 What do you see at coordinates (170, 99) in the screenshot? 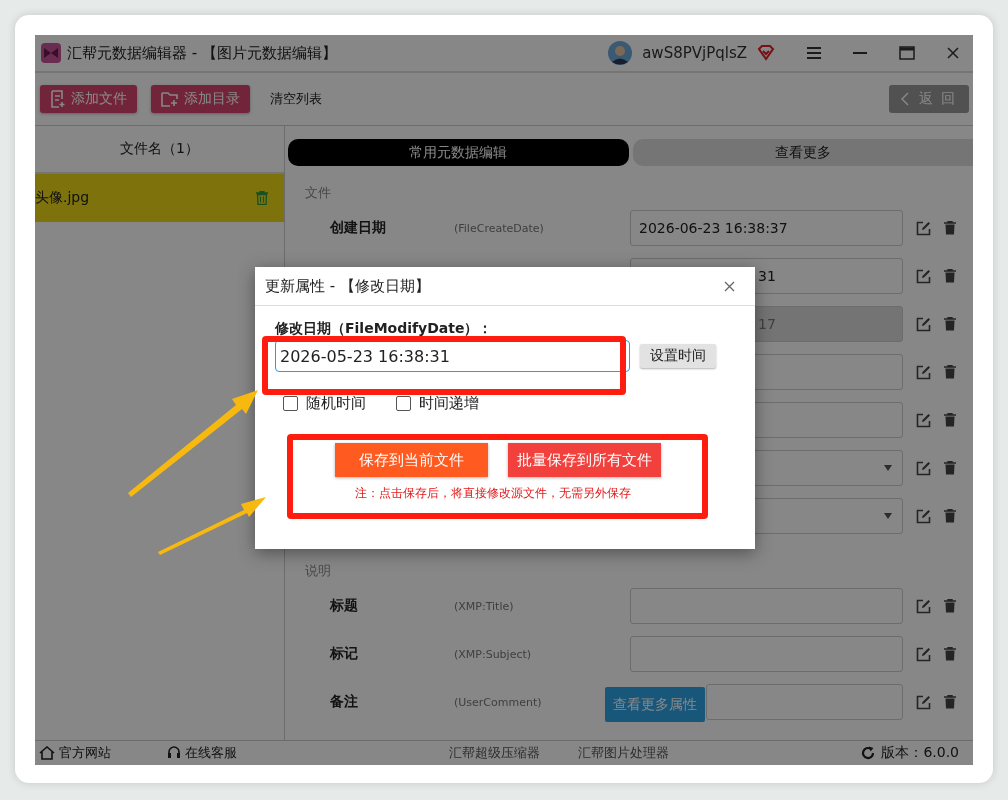
I see `folder-add-icon` at bounding box center [170, 99].